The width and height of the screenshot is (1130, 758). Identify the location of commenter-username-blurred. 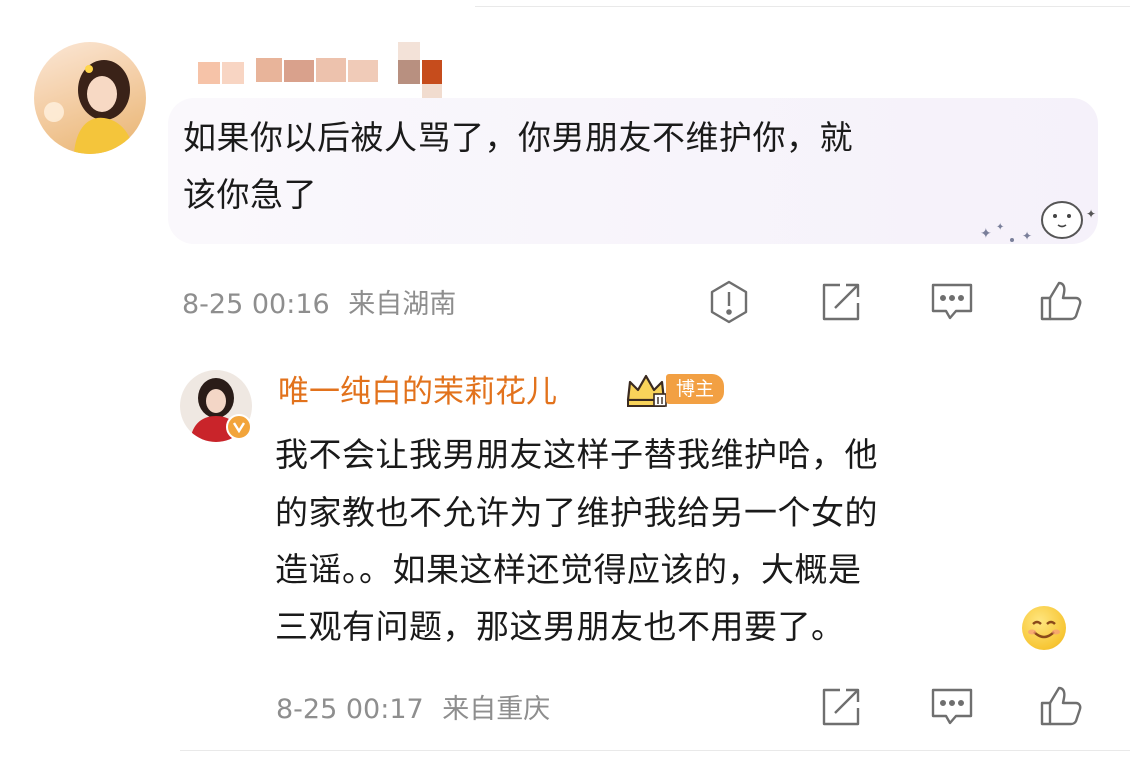
(320, 70).